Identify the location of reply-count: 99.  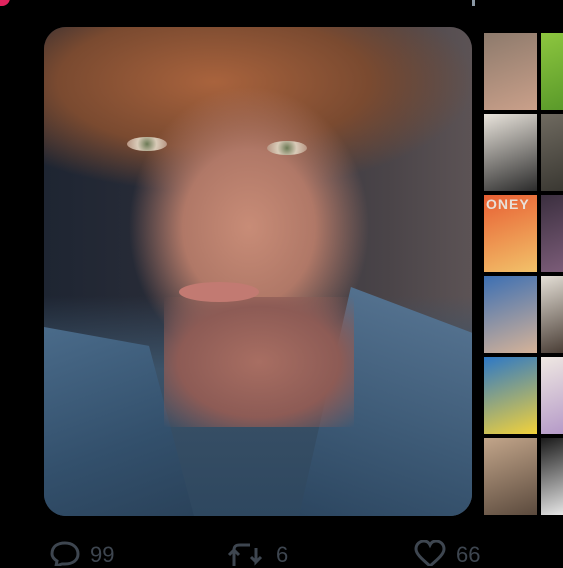
(102, 554).